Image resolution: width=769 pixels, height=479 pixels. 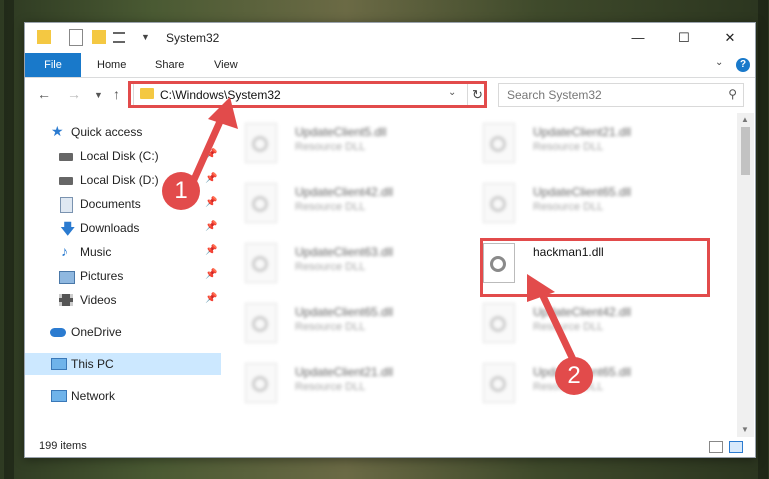 I want to click on list-item: UpdateClient42.dll Resource DLL, so click(x=335, y=205).